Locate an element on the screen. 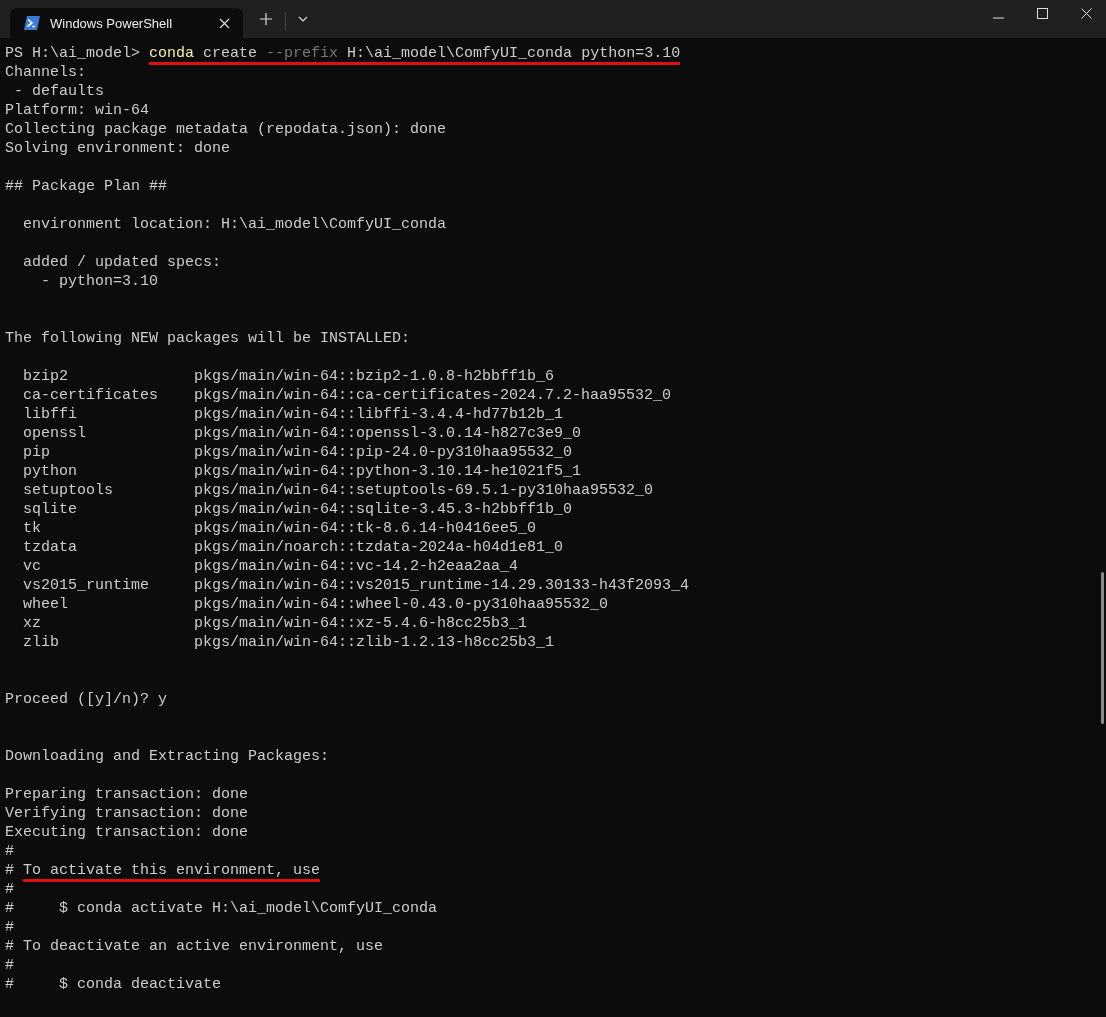 The image size is (1106, 1017). output-line: Preparing transaction: done is located at coordinates (127, 794).